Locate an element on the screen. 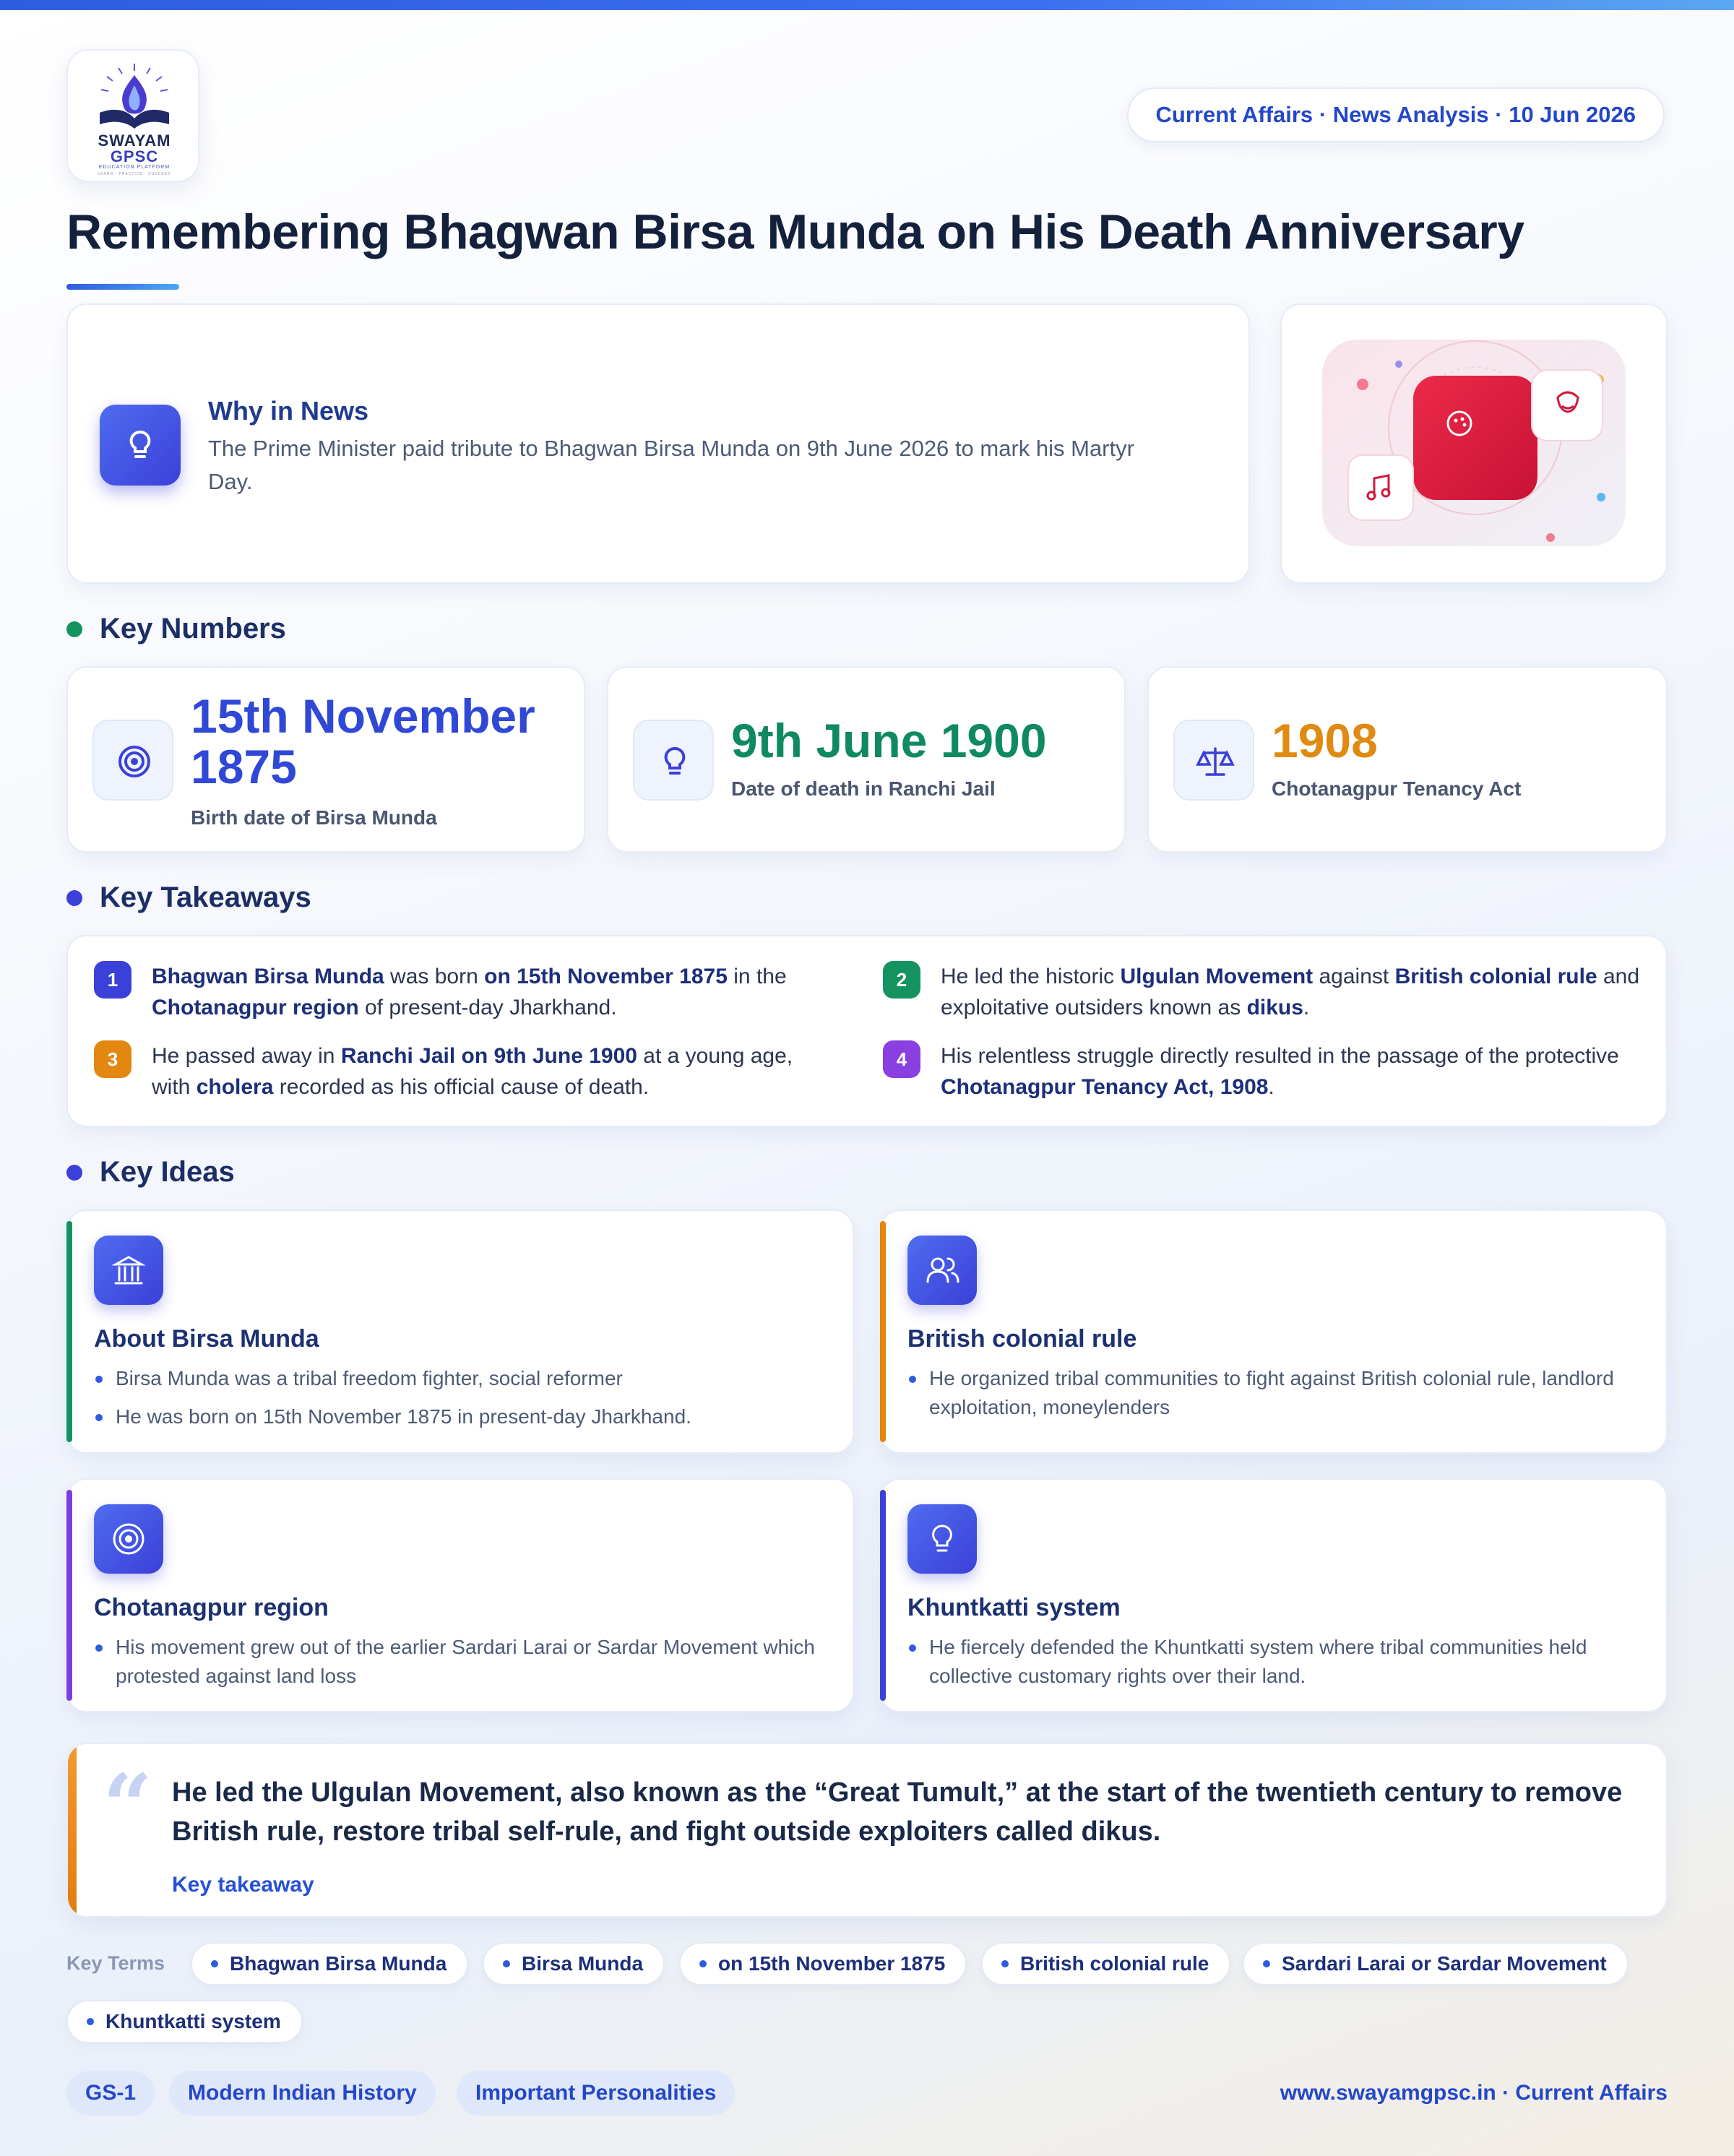 The width and height of the screenshot is (1734, 2156). footer-link: www.swayamgpsc.in · Current Affairs is located at coordinates (1474, 2093).